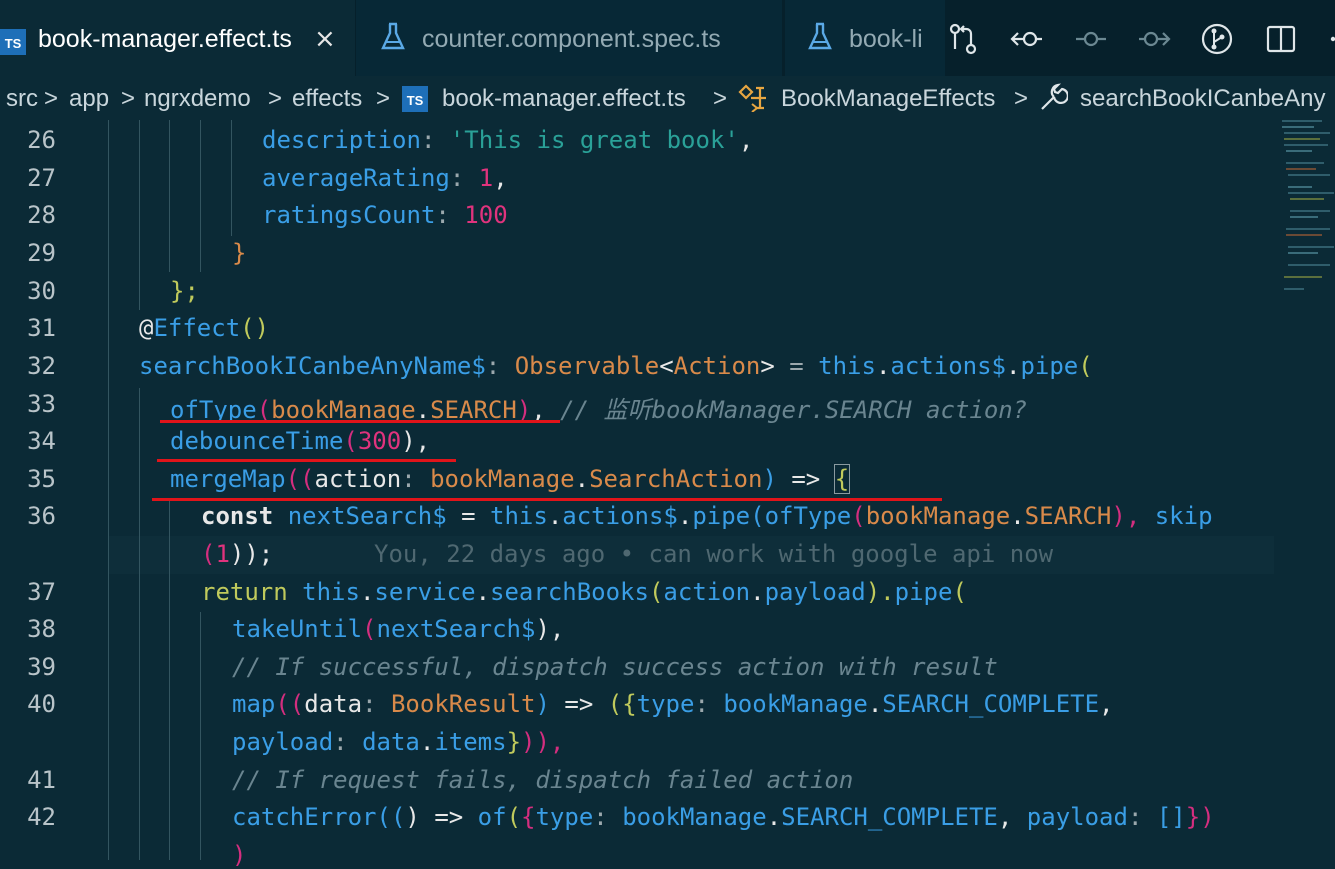 This screenshot has height=869, width=1335. Describe the element at coordinates (41, 291) in the screenshot. I see `line-number: 30` at that location.